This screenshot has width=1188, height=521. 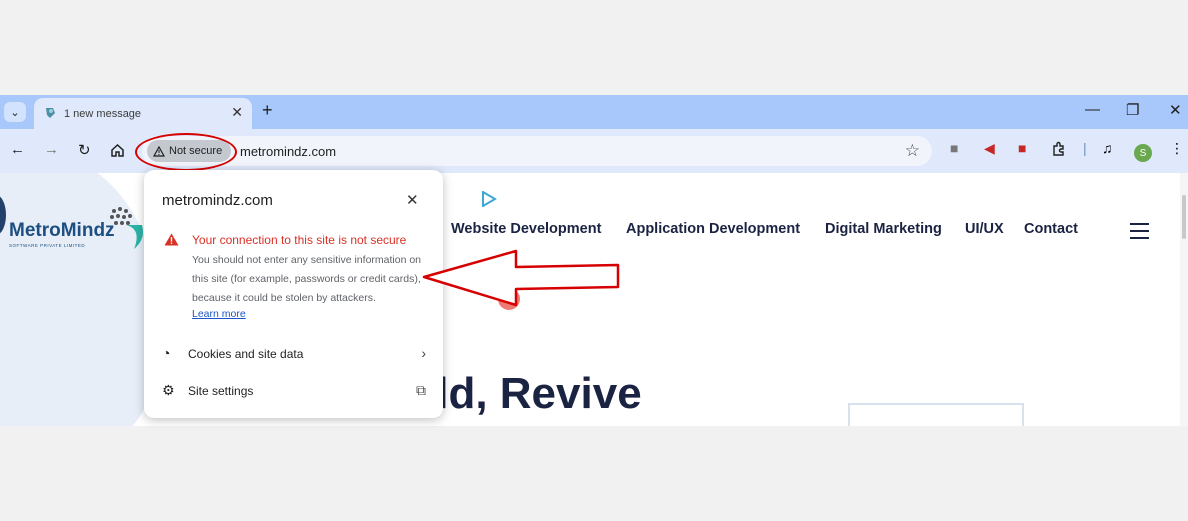 I want to click on home-icon, so click(x=117, y=150).